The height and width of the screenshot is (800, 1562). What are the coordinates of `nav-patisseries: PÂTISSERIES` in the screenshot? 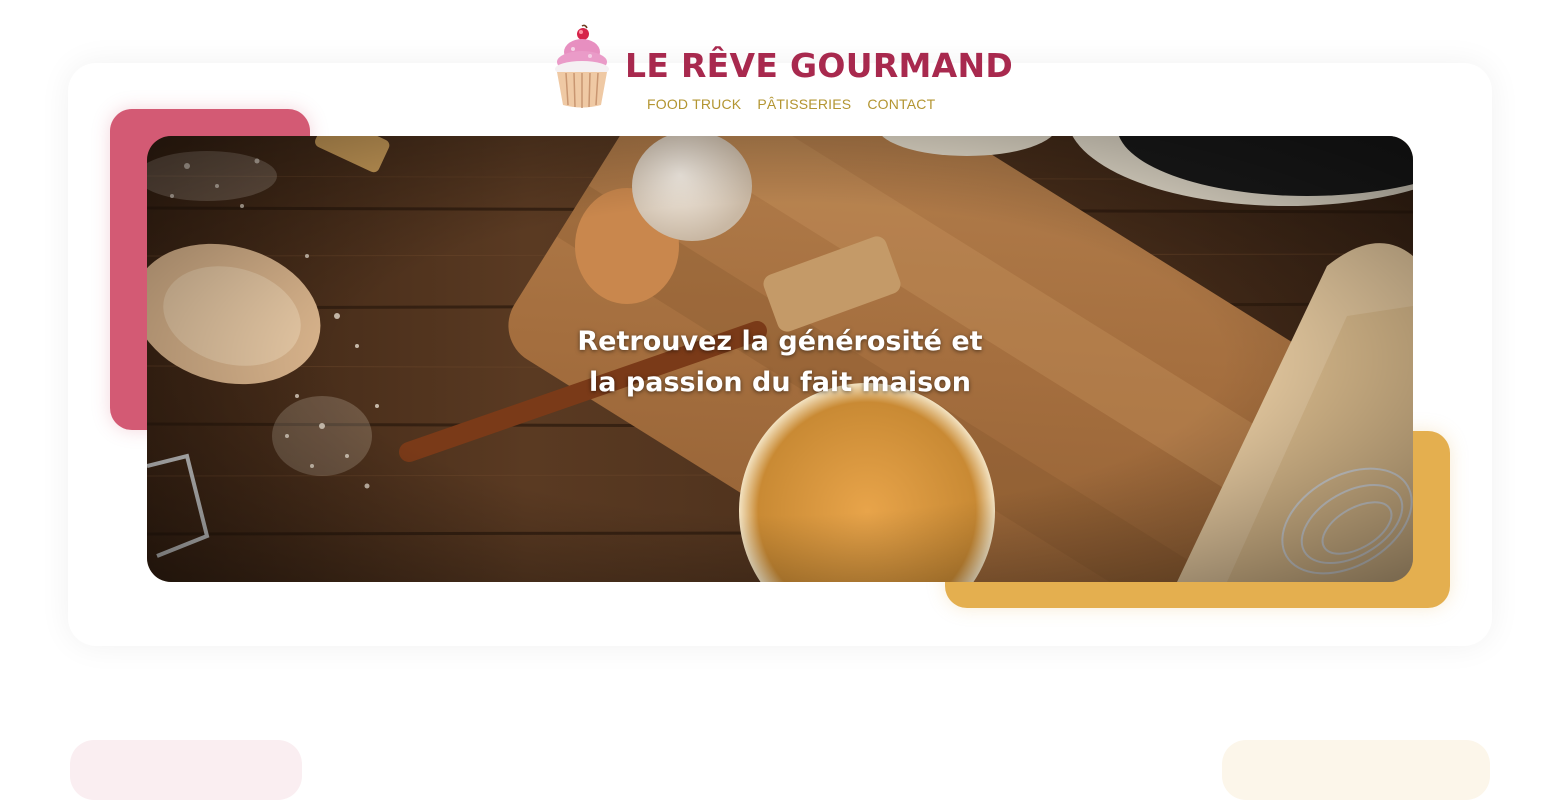 It's located at (804, 104).